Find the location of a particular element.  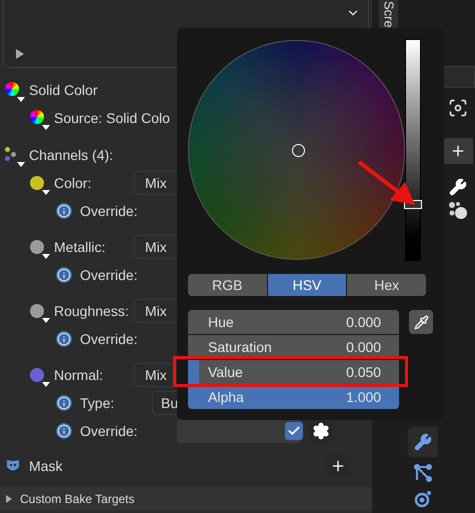

section-label: Solid Color is located at coordinates (63, 90).